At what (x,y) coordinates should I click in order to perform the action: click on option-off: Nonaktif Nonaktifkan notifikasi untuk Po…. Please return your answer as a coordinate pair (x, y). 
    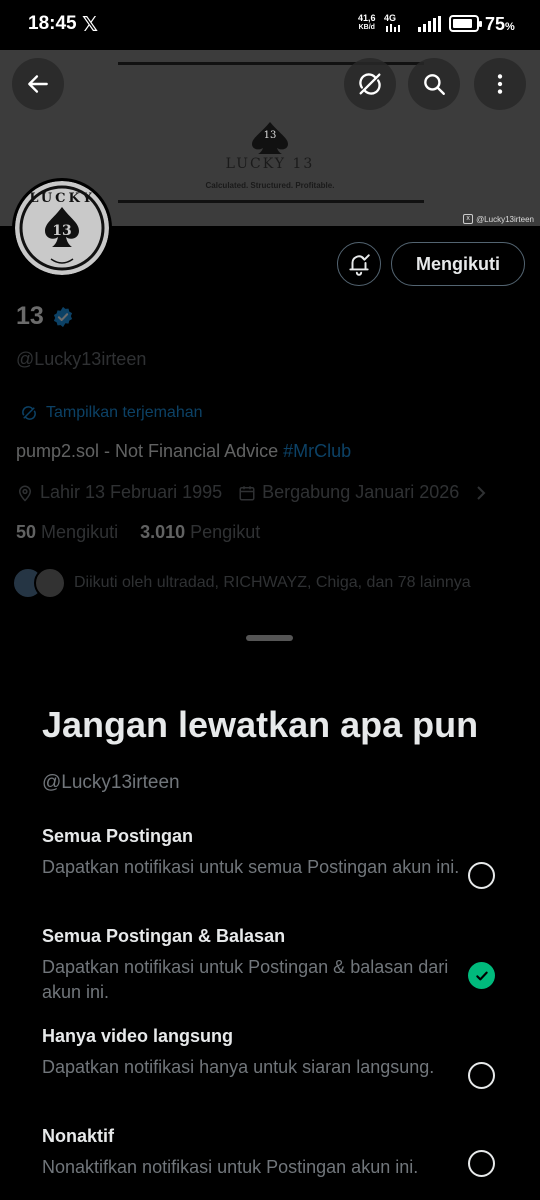
    Looking at the image, I should click on (277, 1153).